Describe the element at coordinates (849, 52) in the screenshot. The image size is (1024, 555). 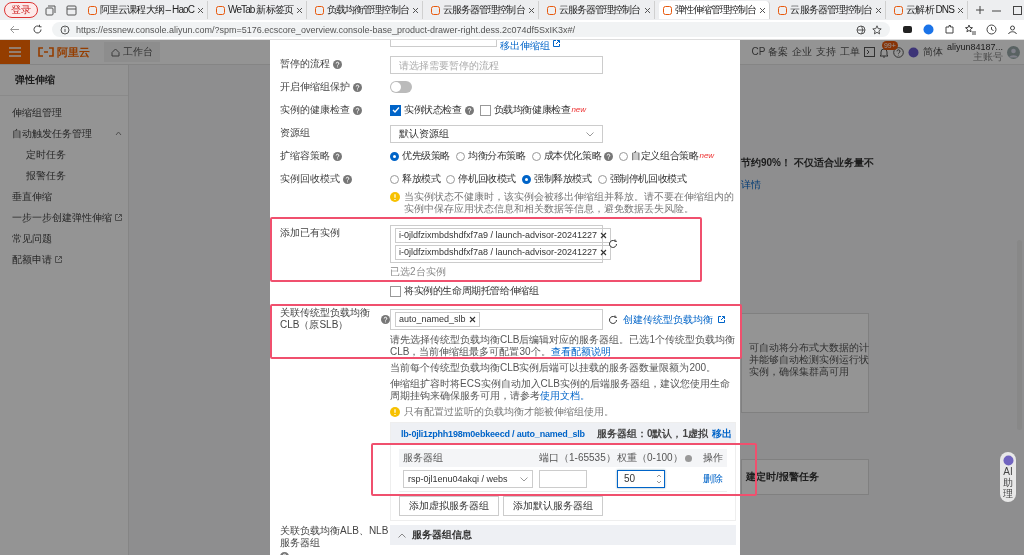
I see `nav-link: 工单` at that location.